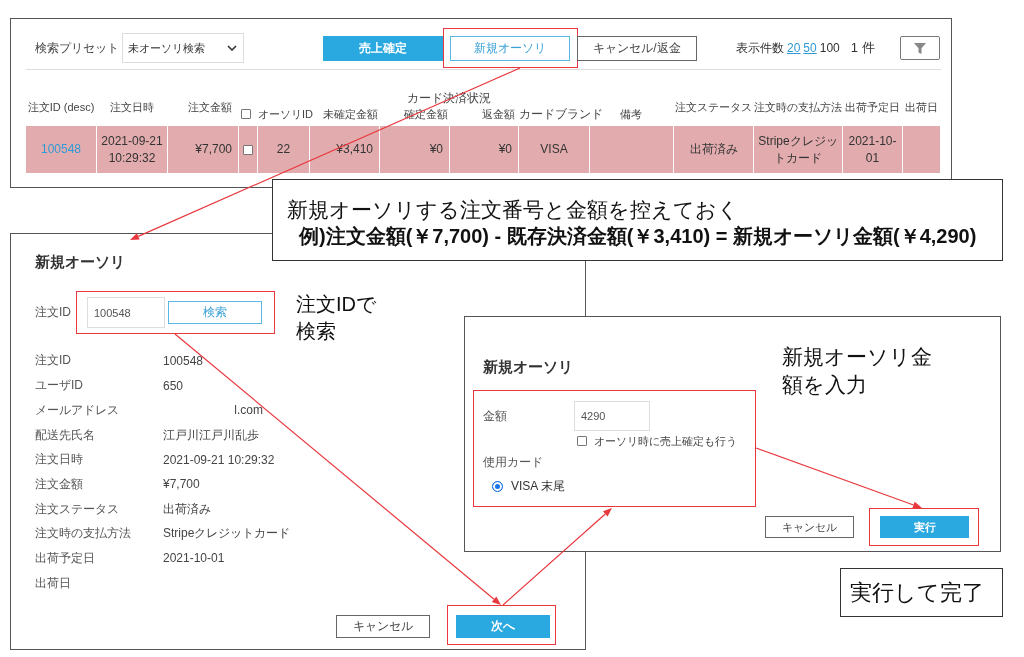 The image size is (1024, 657). I want to click on radio-button, so click(497, 486).